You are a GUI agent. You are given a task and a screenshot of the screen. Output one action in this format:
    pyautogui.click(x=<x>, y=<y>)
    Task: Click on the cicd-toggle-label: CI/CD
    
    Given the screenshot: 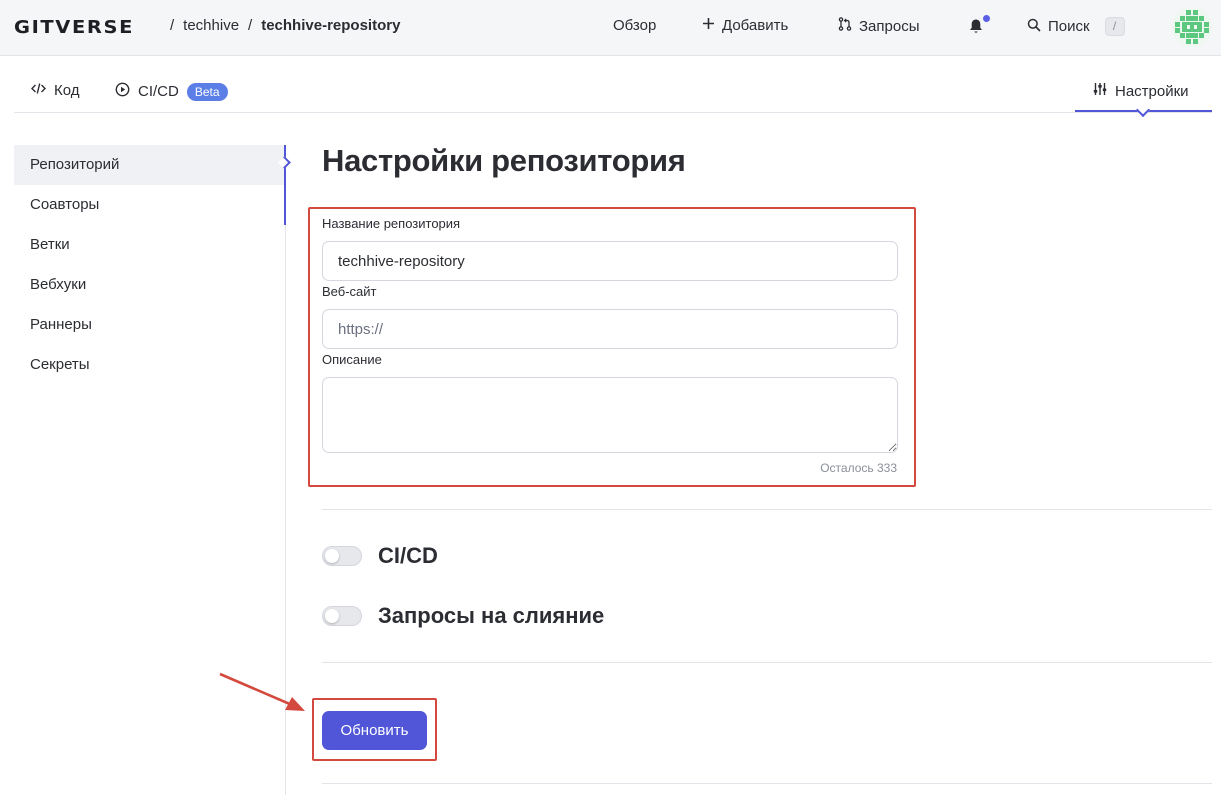 What is the action you would take?
    pyautogui.click(x=408, y=555)
    